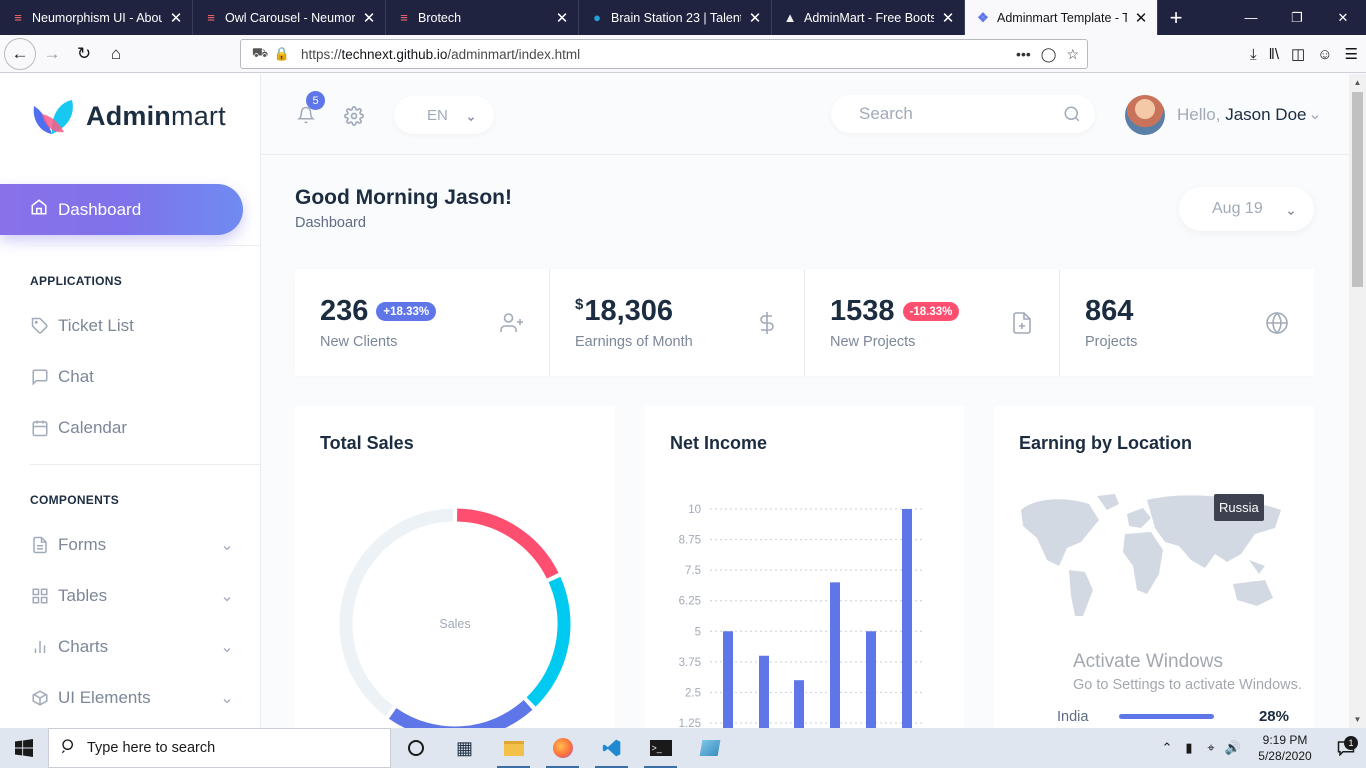  I want to click on chevron-up-icon: ⌃, so click(1167, 748).